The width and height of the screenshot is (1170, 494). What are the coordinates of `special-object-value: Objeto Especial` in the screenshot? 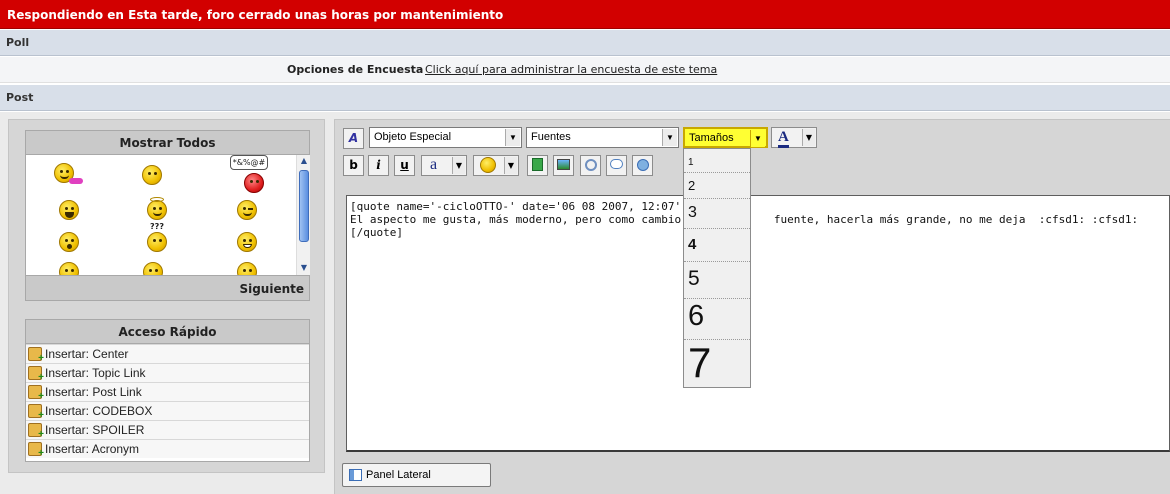 It's located at (413, 137).